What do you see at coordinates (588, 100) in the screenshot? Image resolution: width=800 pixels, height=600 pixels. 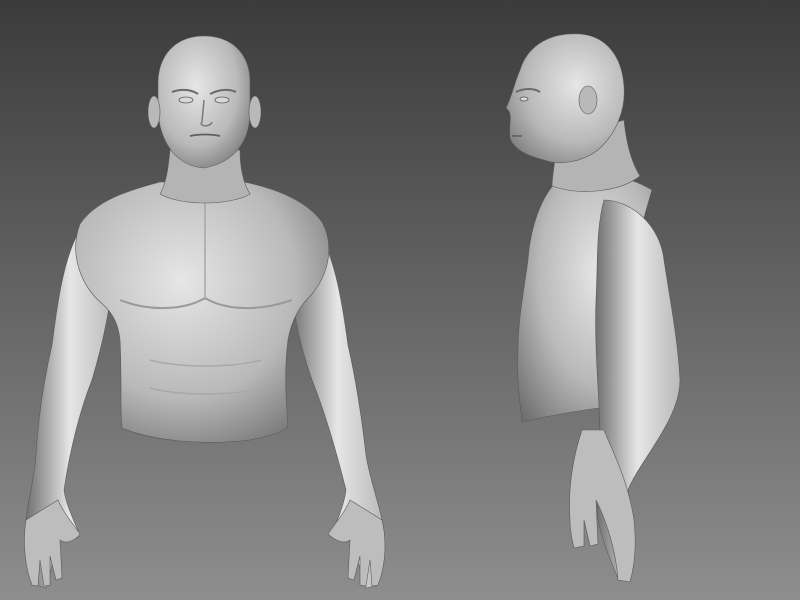 I see `side-ear` at bounding box center [588, 100].